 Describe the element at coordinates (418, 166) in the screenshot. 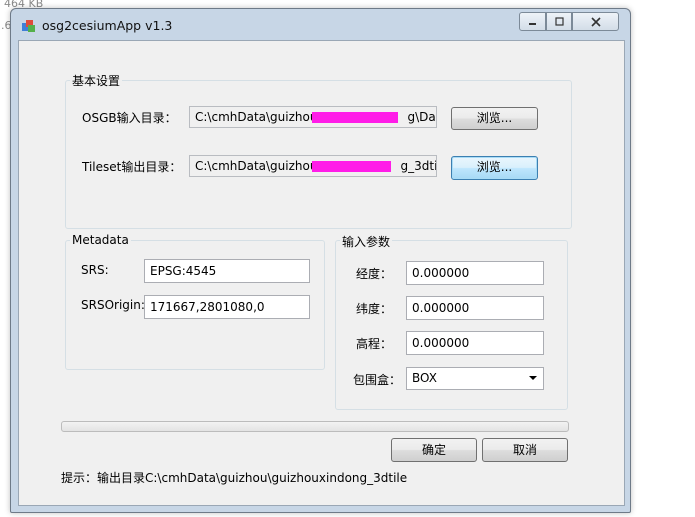

I see `tileset-path-suffix: g_3dtile` at that location.